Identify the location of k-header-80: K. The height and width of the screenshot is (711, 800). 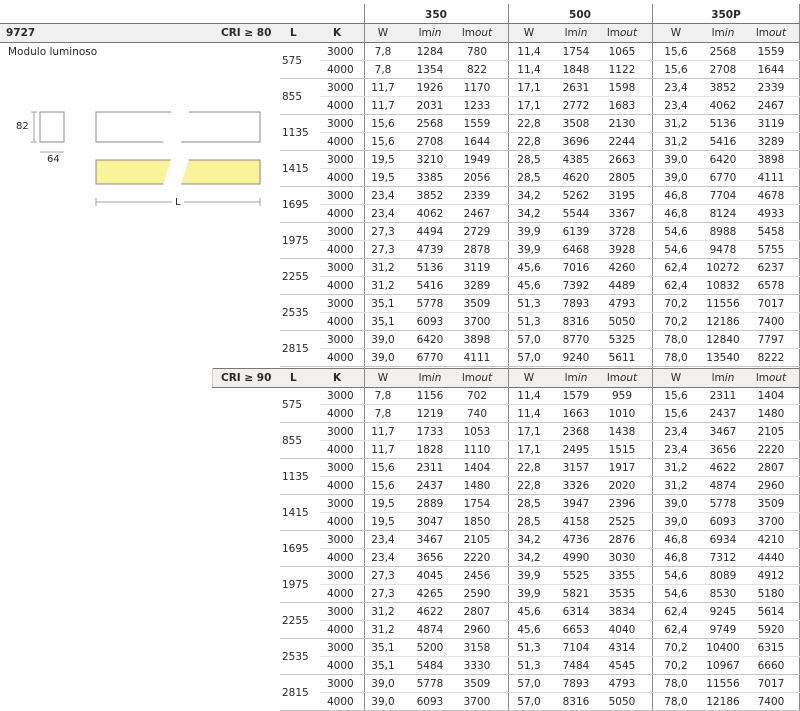
(337, 33).